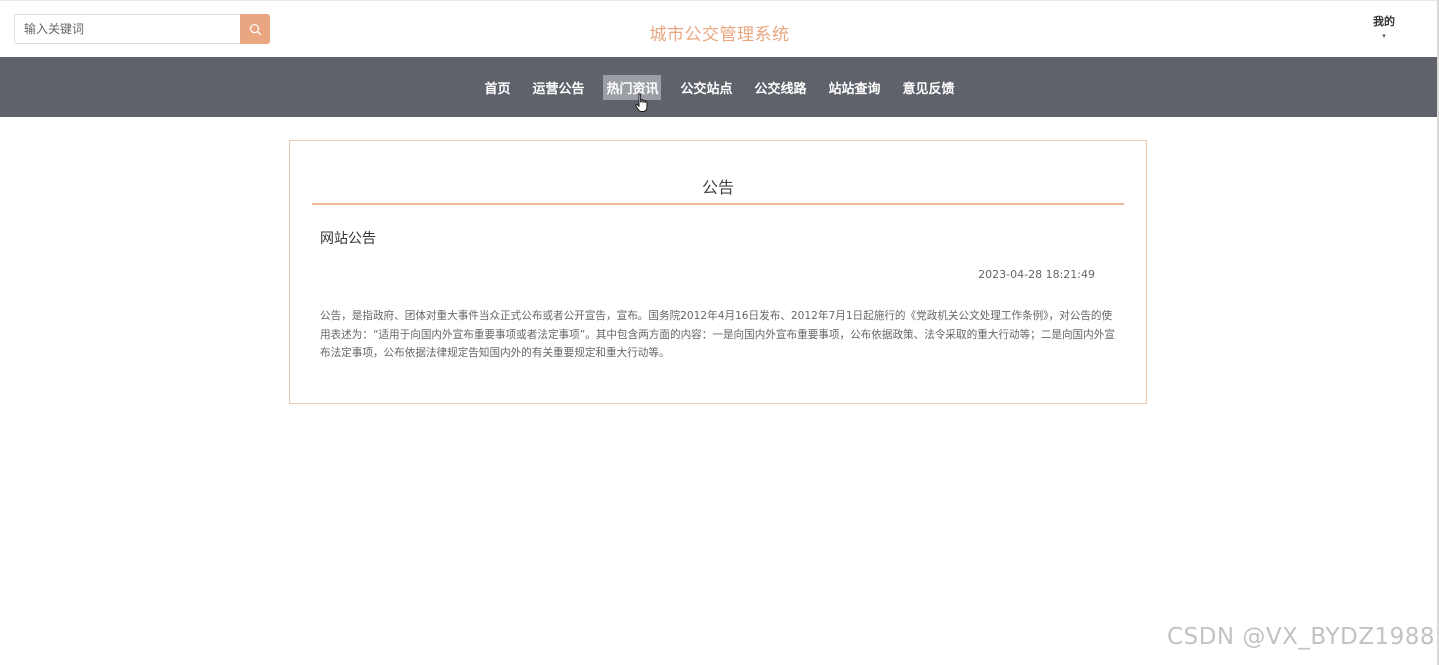  I want to click on hand-pointer-icon, so click(641, 102).